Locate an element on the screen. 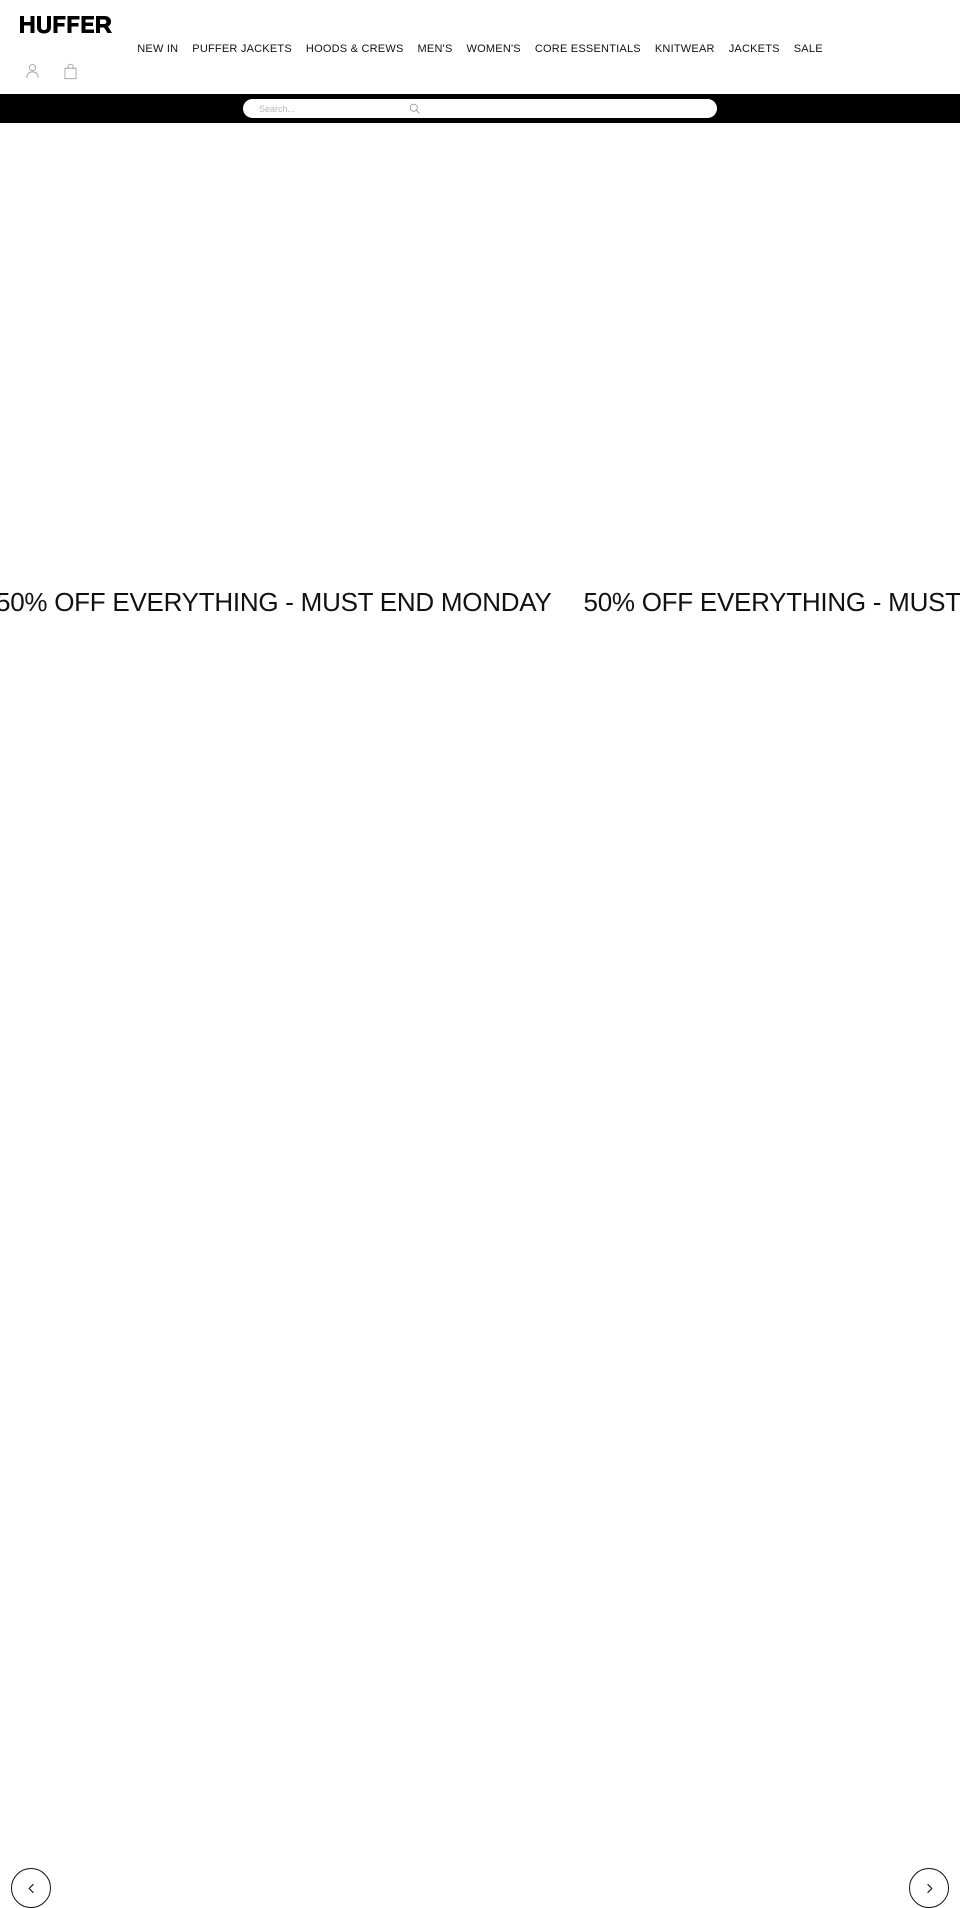 The height and width of the screenshot is (1908, 960). account-icon is located at coordinates (32, 71).